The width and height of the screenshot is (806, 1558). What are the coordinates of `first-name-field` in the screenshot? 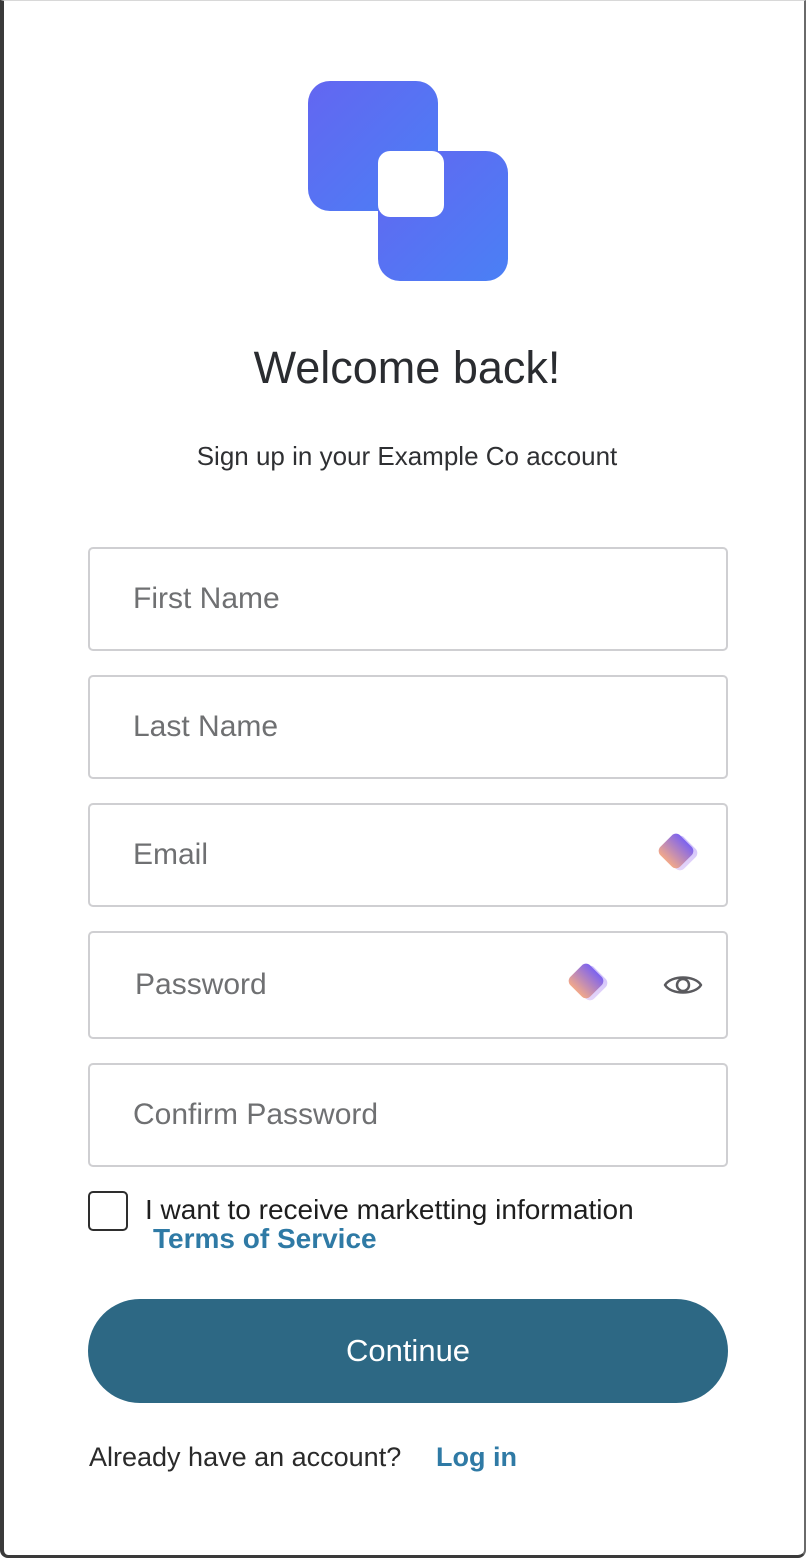 It's located at (408, 599).